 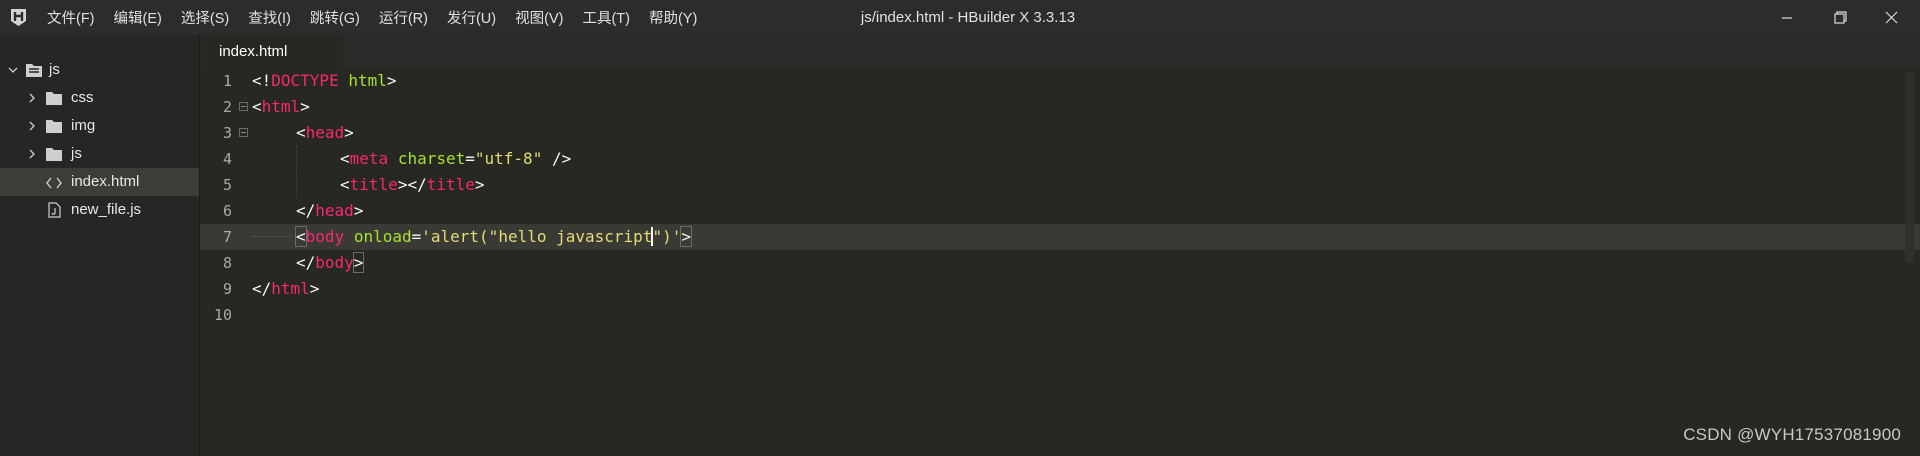 What do you see at coordinates (253, 51) in the screenshot?
I see `tab-label: index.html` at bounding box center [253, 51].